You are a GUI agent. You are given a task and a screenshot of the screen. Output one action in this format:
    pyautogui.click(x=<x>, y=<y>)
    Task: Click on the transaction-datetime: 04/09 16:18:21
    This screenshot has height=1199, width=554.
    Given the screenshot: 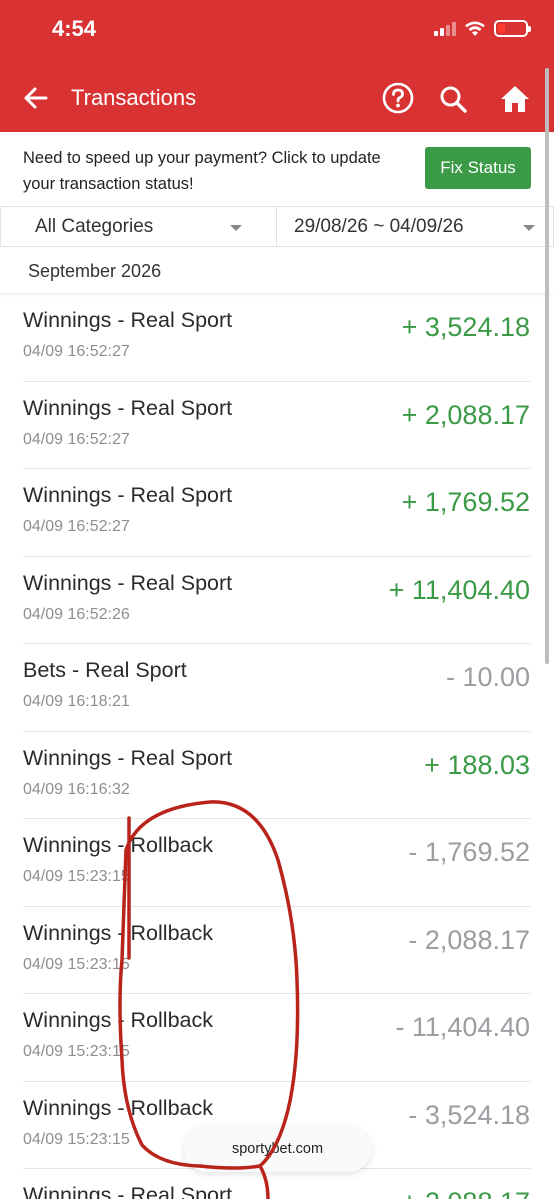 What is the action you would take?
    pyautogui.click(x=76, y=701)
    